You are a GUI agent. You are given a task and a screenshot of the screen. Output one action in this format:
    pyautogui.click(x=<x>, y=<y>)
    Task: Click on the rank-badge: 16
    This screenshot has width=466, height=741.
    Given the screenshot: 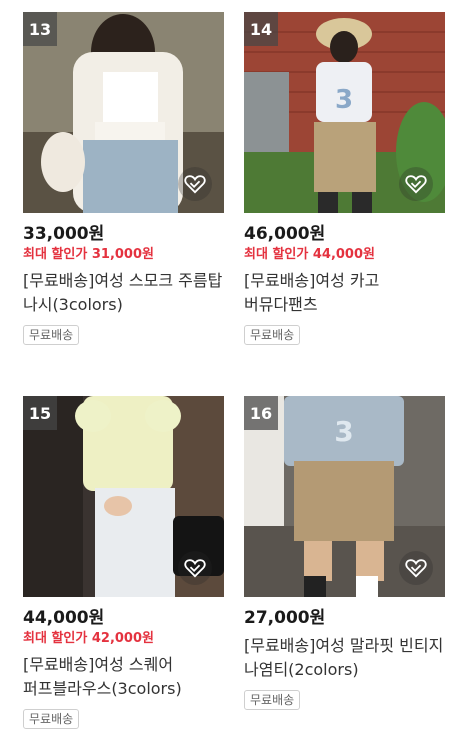 What is the action you would take?
    pyautogui.click(x=261, y=413)
    